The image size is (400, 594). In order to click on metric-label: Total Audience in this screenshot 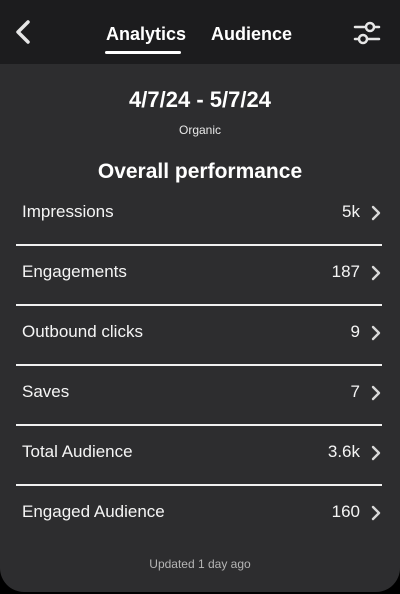, I will do `click(77, 451)`.